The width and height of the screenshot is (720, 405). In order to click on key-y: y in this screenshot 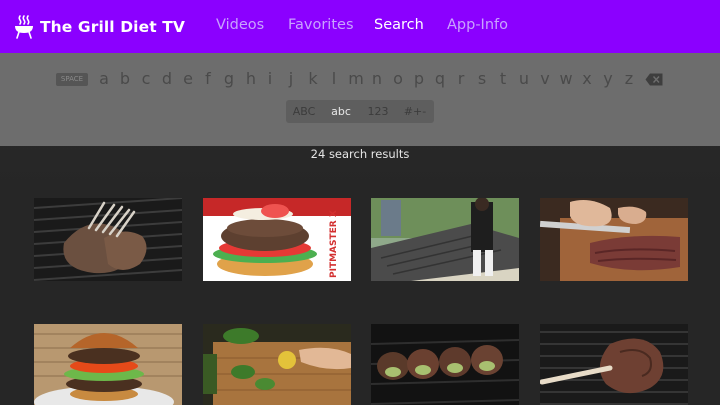, I will do `click(608, 79)`.